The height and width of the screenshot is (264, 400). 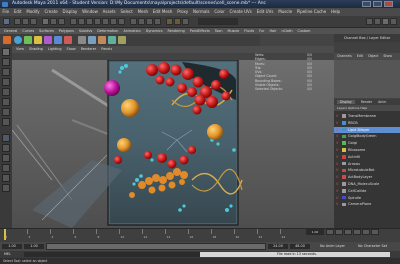 I want to click on viewport-menu-show: Show, so click(x=71, y=49).